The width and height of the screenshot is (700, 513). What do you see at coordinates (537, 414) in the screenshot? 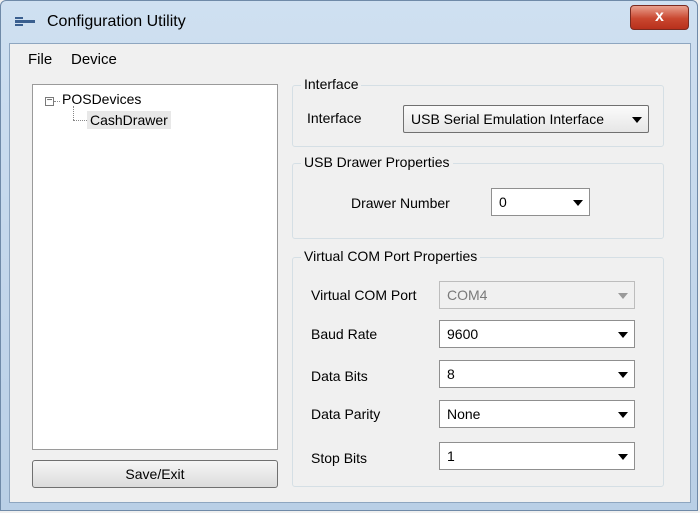
I see `data-parity-select: None` at bounding box center [537, 414].